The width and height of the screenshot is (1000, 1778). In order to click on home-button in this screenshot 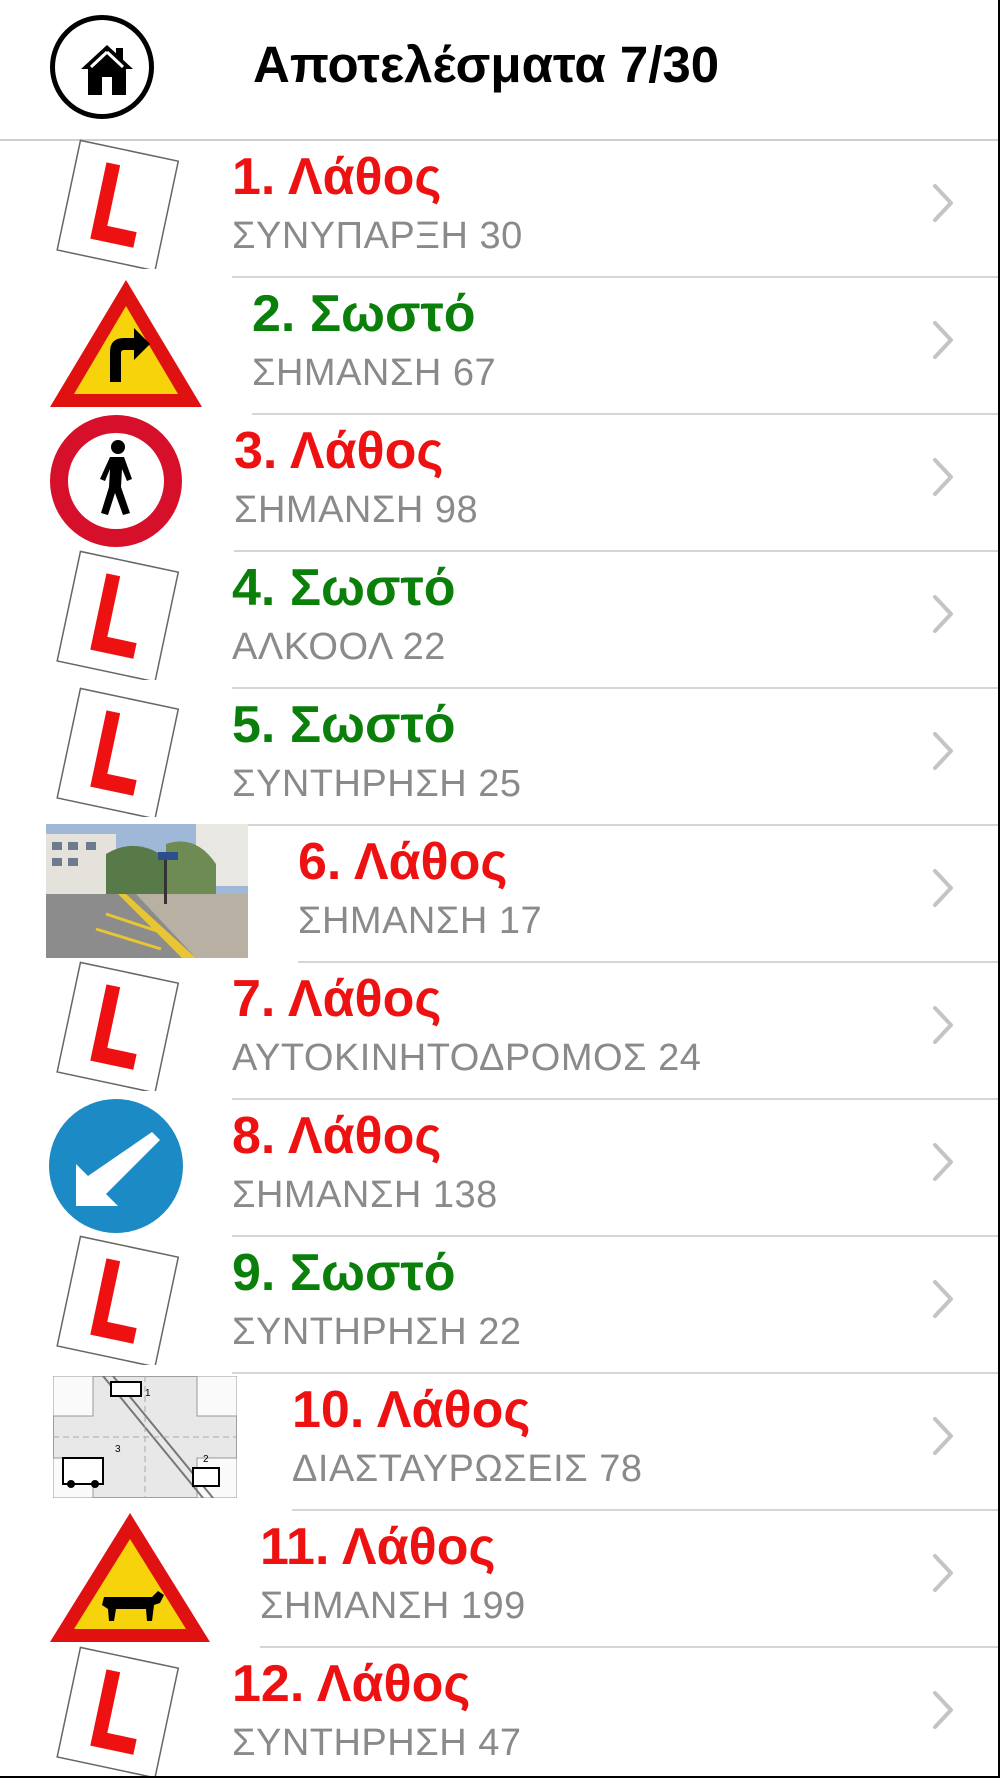, I will do `click(102, 67)`.